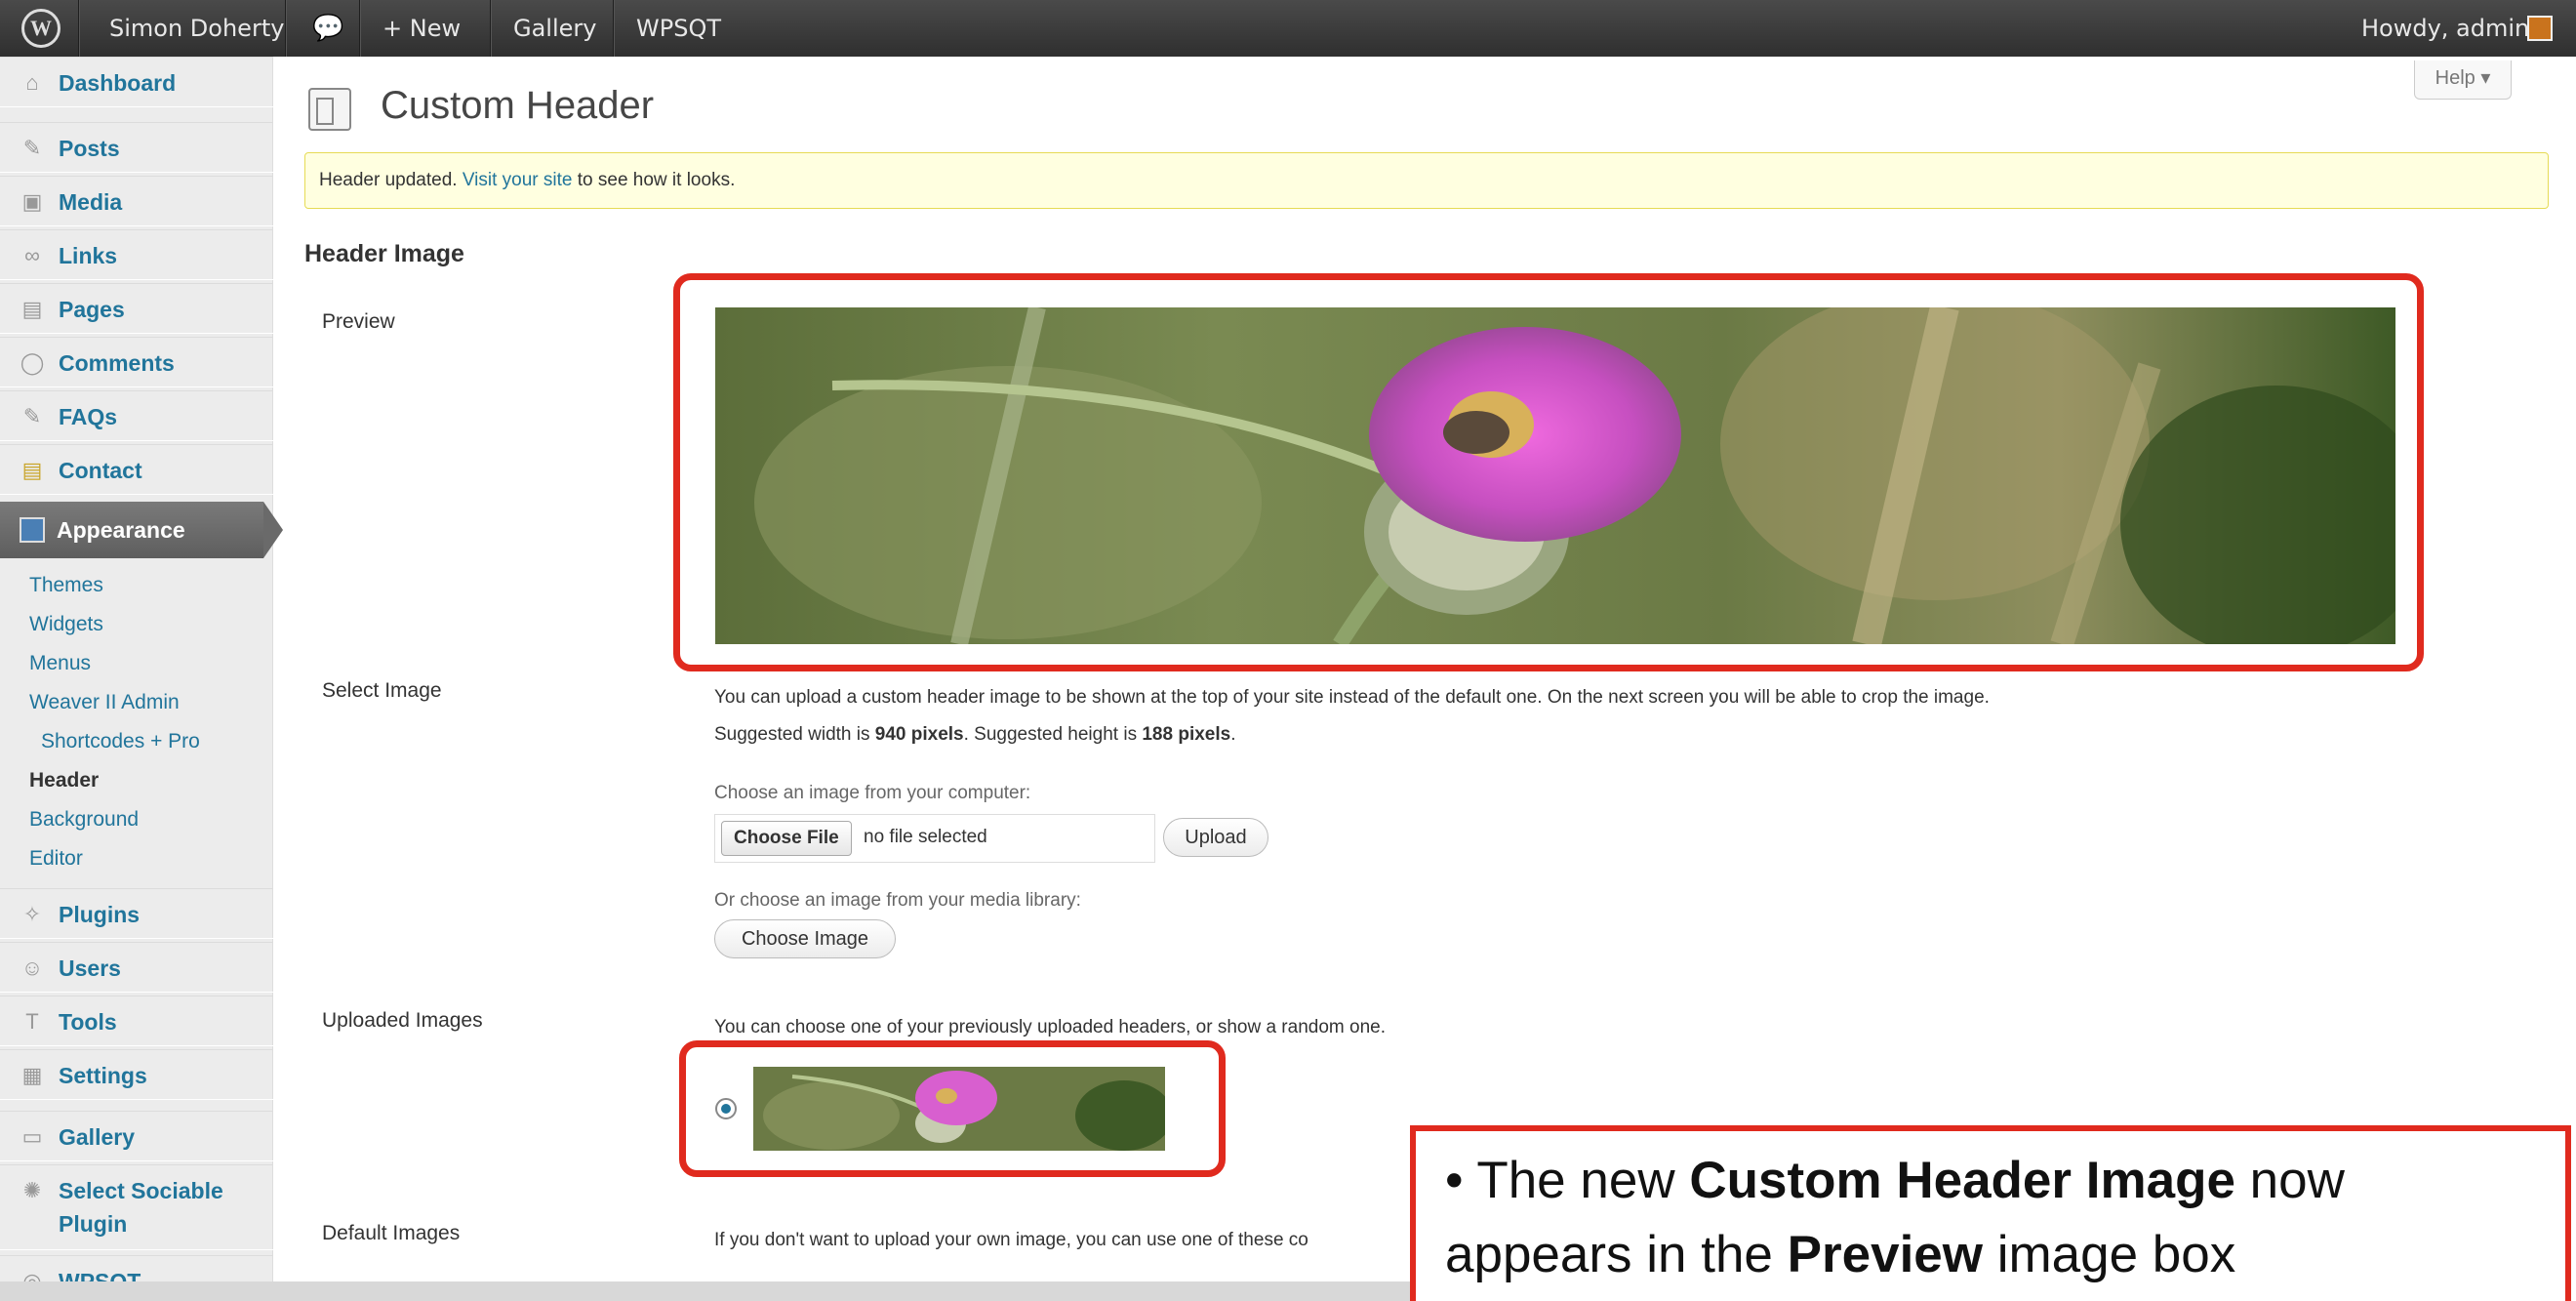 Image resolution: width=2576 pixels, height=1301 pixels. What do you see at coordinates (786, 838) in the screenshot?
I see `choose-file-button: Choose File` at bounding box center [786, 838].